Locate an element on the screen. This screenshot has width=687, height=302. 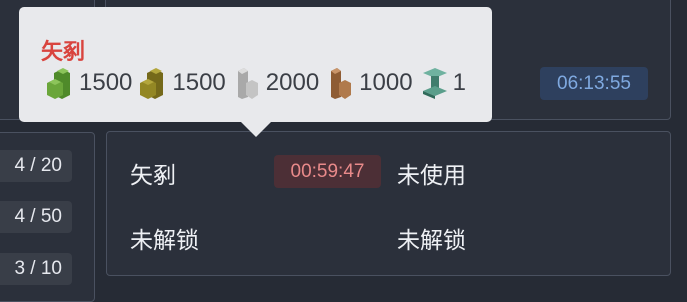
resource-cost-row: 1500 1500 2000 1000 1 is located at coordinates (258, 83).